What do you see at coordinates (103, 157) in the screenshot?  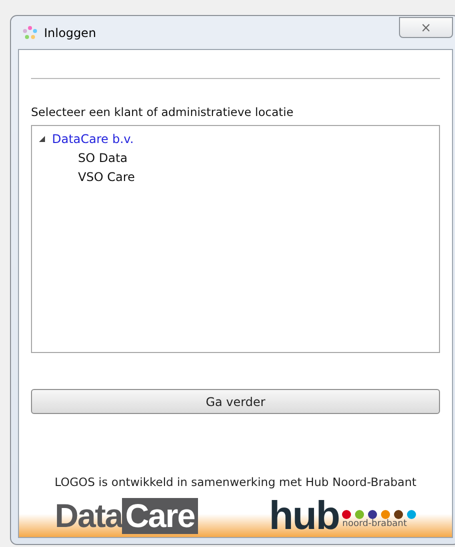 I see `tree-item: SO Data` at bounding box center [103, 157].